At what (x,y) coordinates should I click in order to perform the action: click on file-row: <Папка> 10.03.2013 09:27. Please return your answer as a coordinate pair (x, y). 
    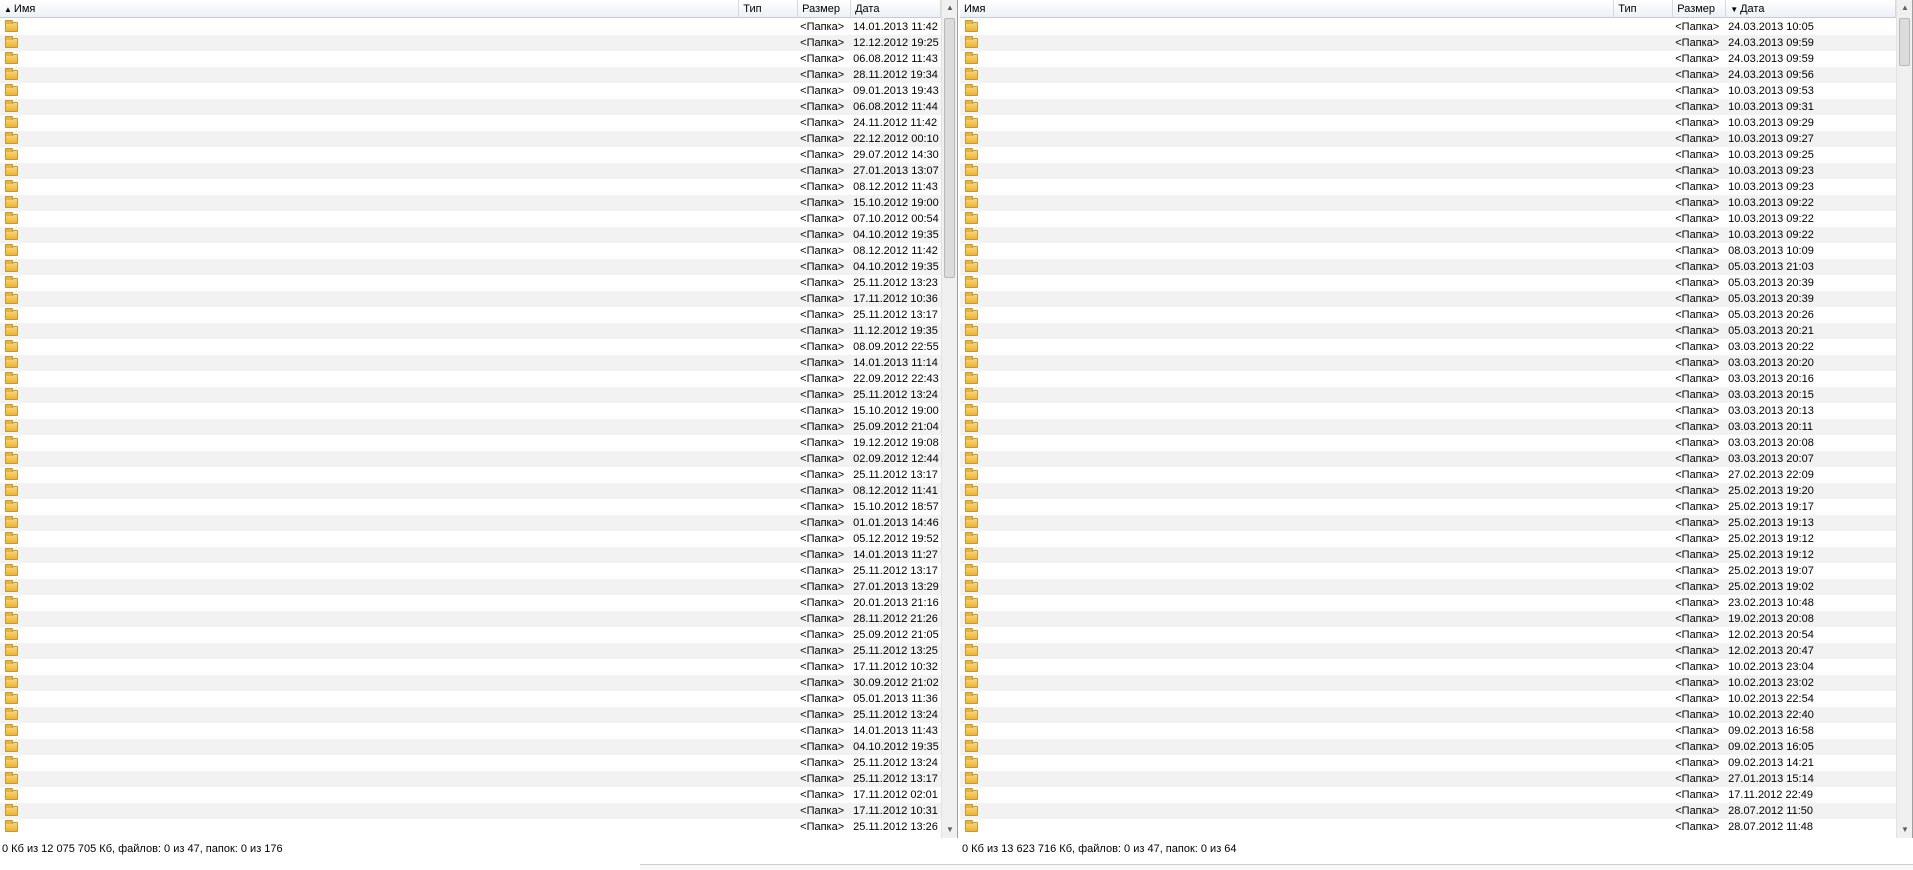
    Looking at the image, I should click on (1428, 139).